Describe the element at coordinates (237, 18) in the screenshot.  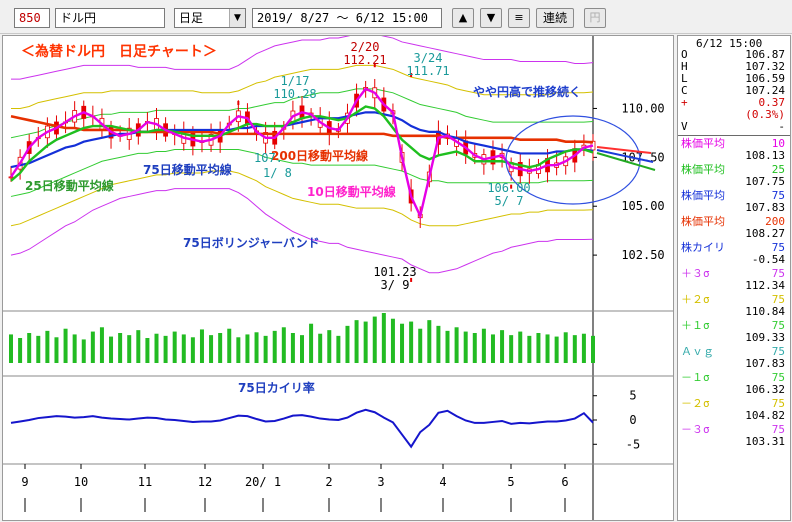
I see `chevron-down-icon: ▼` at that location.